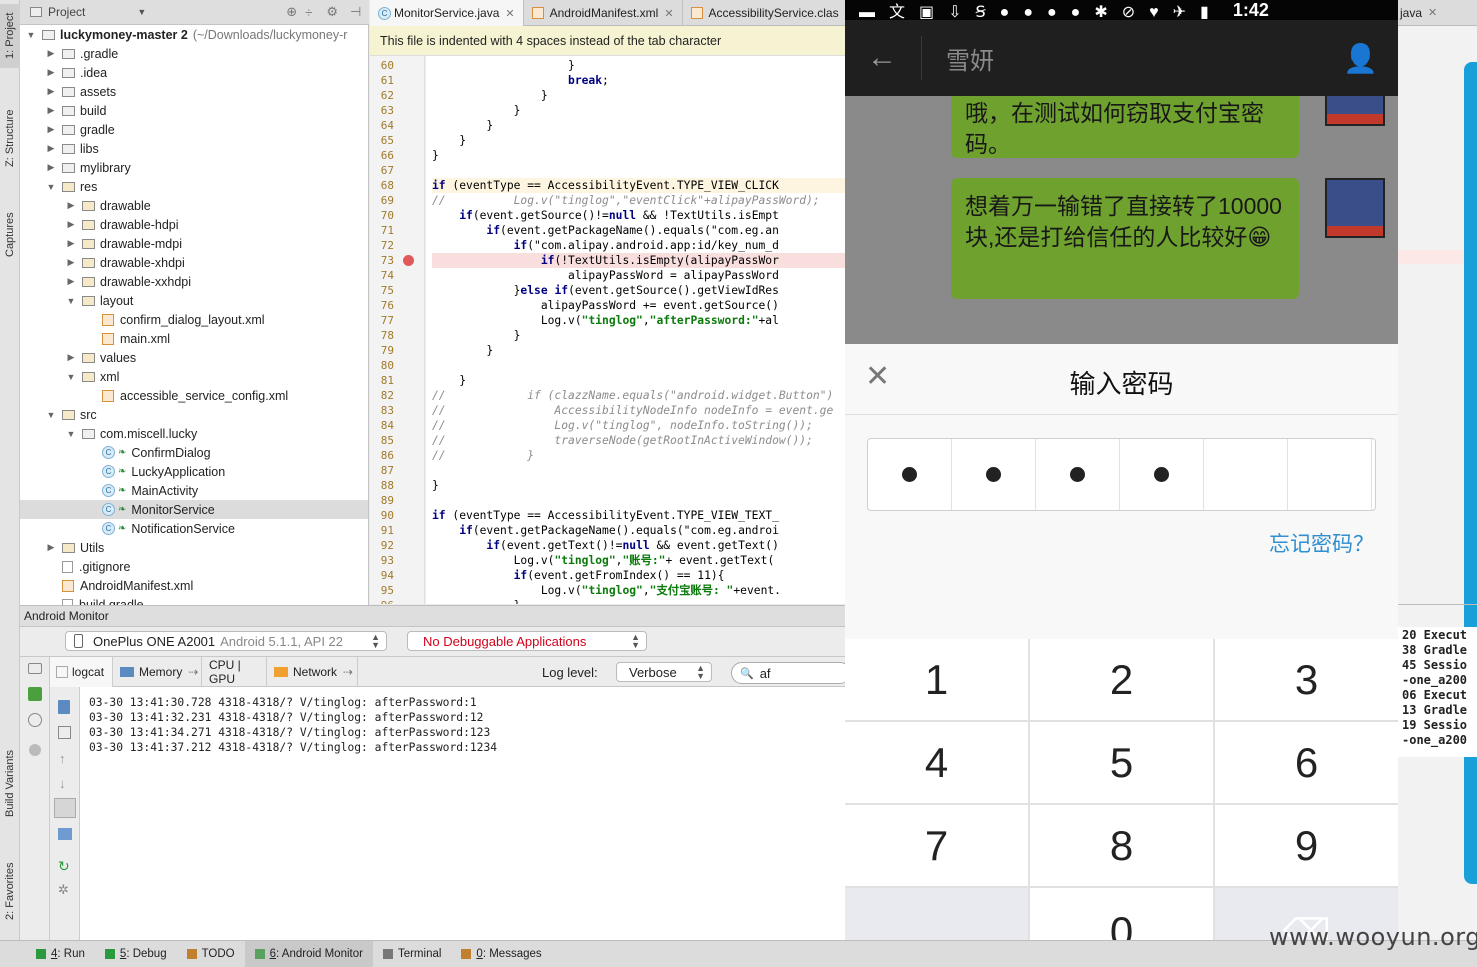  What do you see at coordinates (158, 672) in the screenshot?
I see `tab-memory: Memory ⇢` at bounding box center [158, 672].